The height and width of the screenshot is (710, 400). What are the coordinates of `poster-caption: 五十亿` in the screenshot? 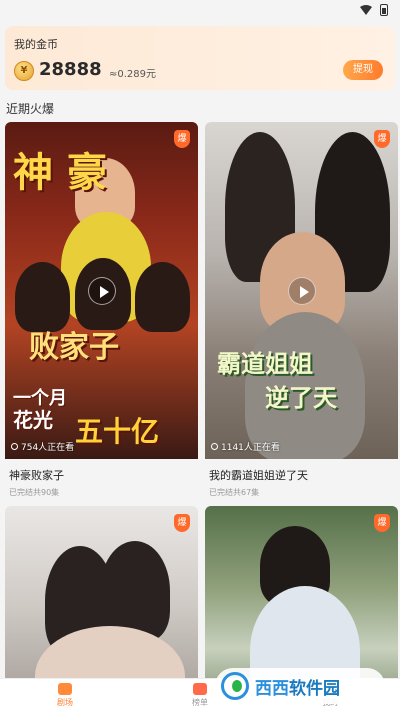 It's located at (117, 431).